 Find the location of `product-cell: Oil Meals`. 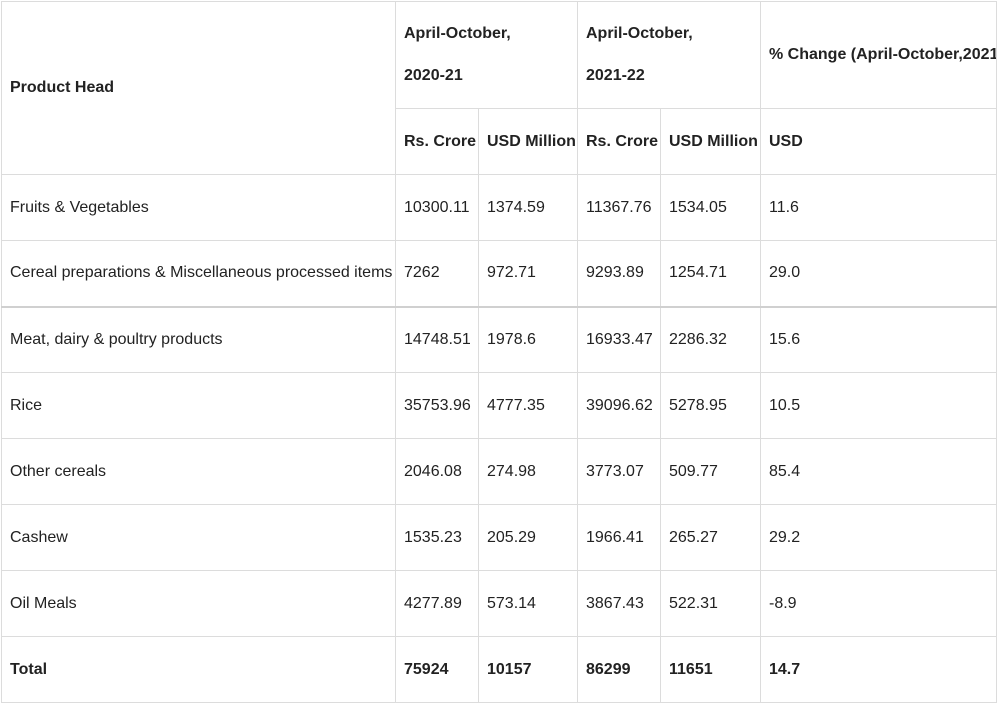

product-cell: Oil Meals is located at coordinates (198, 603).